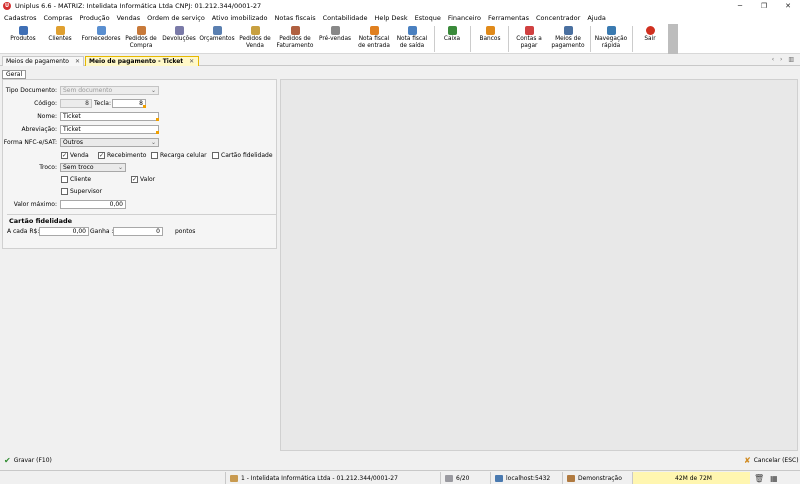 The width and height of the screenshot is (800, 484). Describe the element at coordinates (759, 478) in the screenshot. I see `trash-icon: 🗑` at that location.